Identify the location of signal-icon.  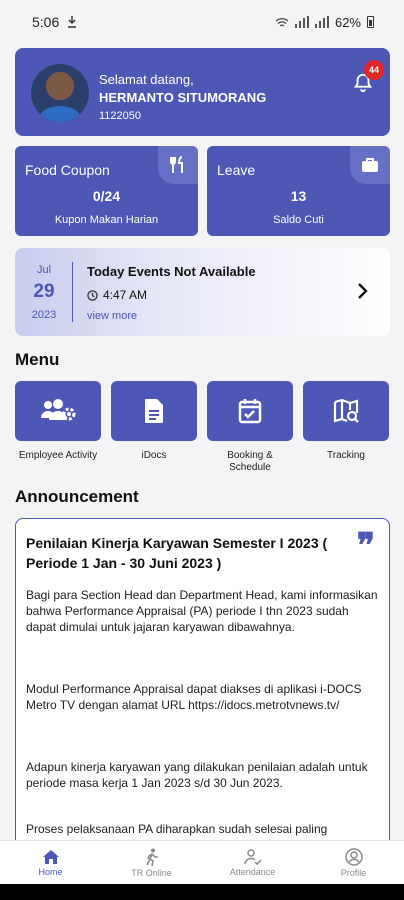
(301, 22).